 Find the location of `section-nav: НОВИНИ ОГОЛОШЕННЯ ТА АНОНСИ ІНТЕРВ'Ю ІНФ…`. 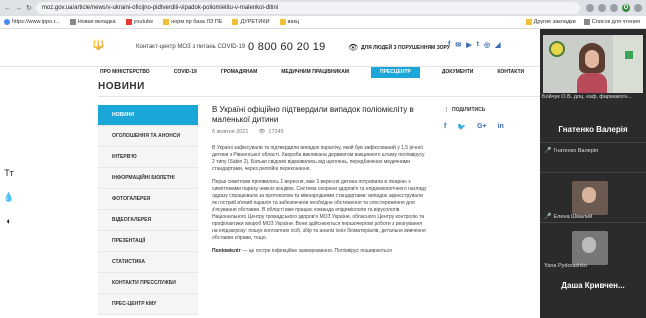

section-nav: НОВИНИ ОГОЛОШЕННЯ ТА АНОНСИ ІНТЕРВ'Ю ІНФ… is located at coordinates (148, 210).